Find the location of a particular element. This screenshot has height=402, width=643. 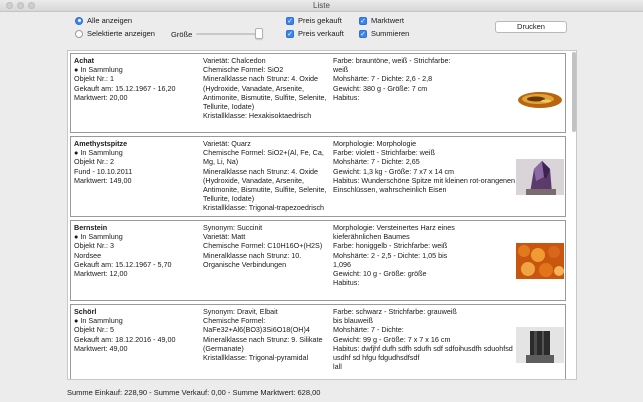

minimize-window-icon is located at coordinates (20, 5).